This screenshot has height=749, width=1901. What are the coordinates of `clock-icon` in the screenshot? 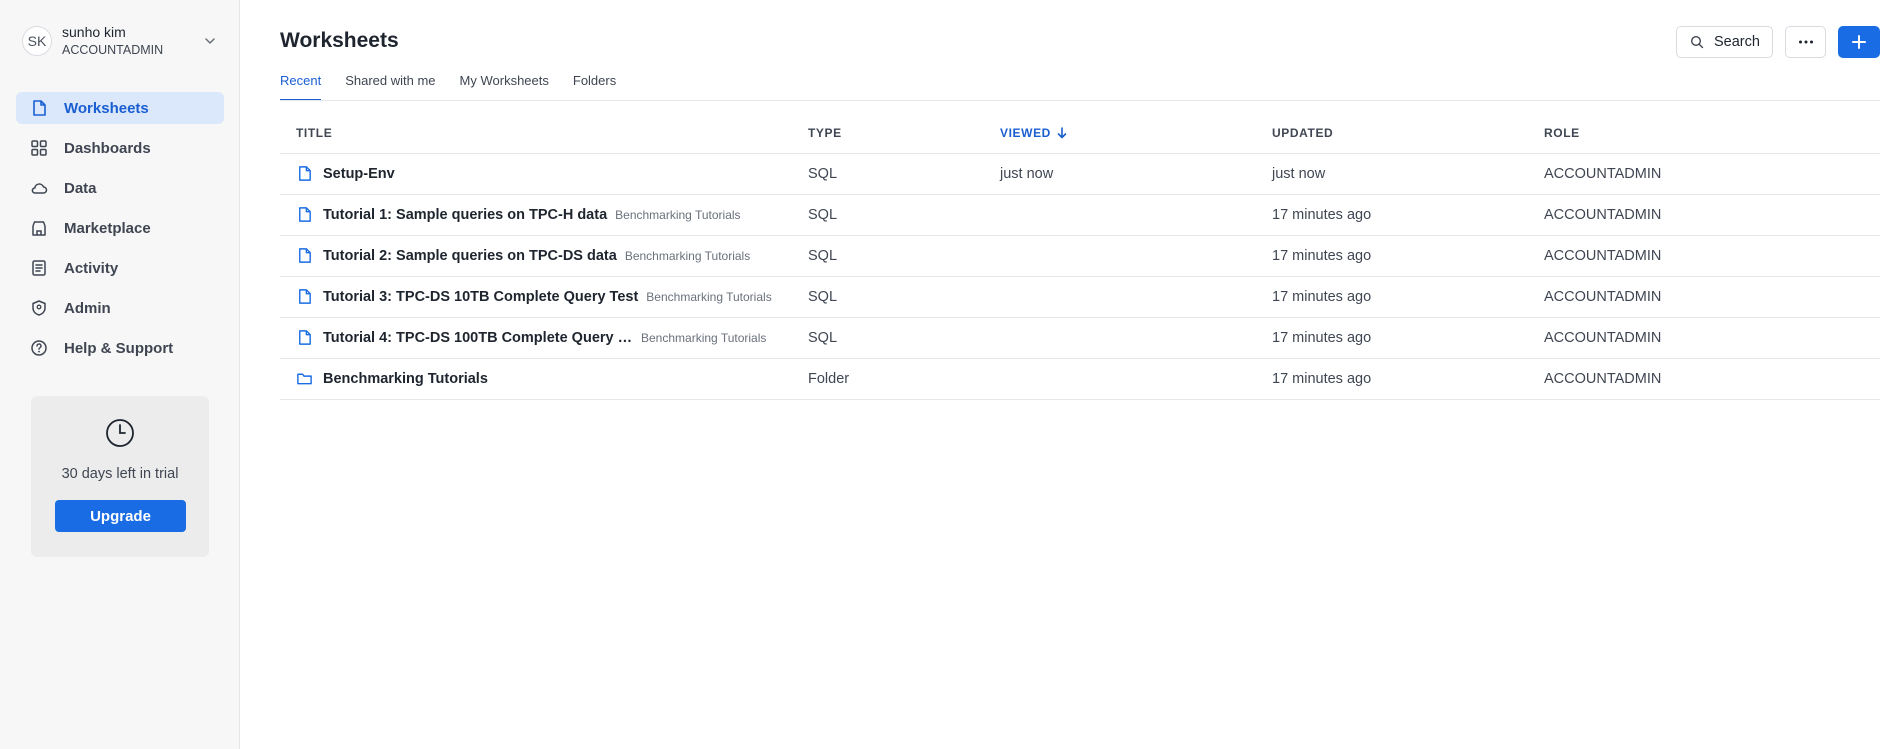 It's located at (120, 433).